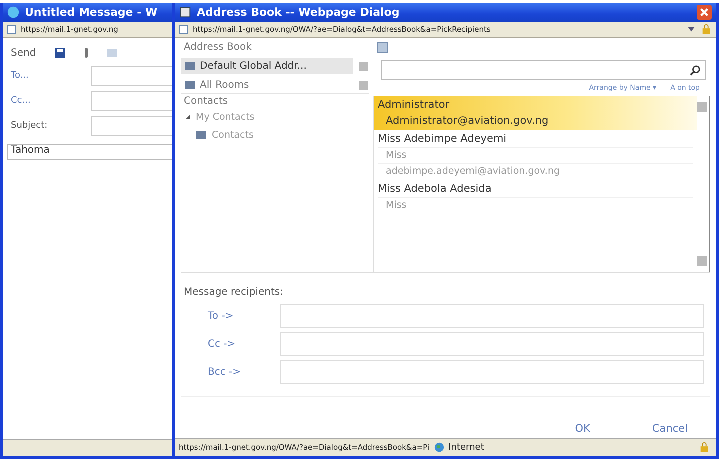  I want to click on field-label: Subject:, so click(29, 126).